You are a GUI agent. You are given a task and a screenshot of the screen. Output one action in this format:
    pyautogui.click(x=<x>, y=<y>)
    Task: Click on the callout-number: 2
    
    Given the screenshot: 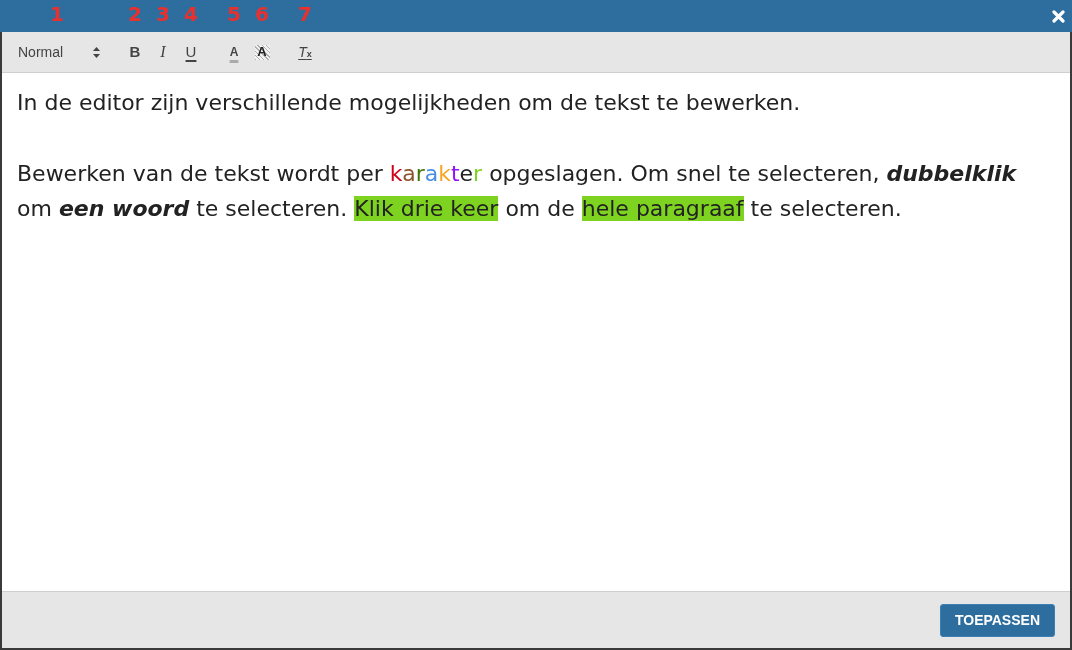 What is the action you would take?
    pyautogui.click(x=135, y=14)
    